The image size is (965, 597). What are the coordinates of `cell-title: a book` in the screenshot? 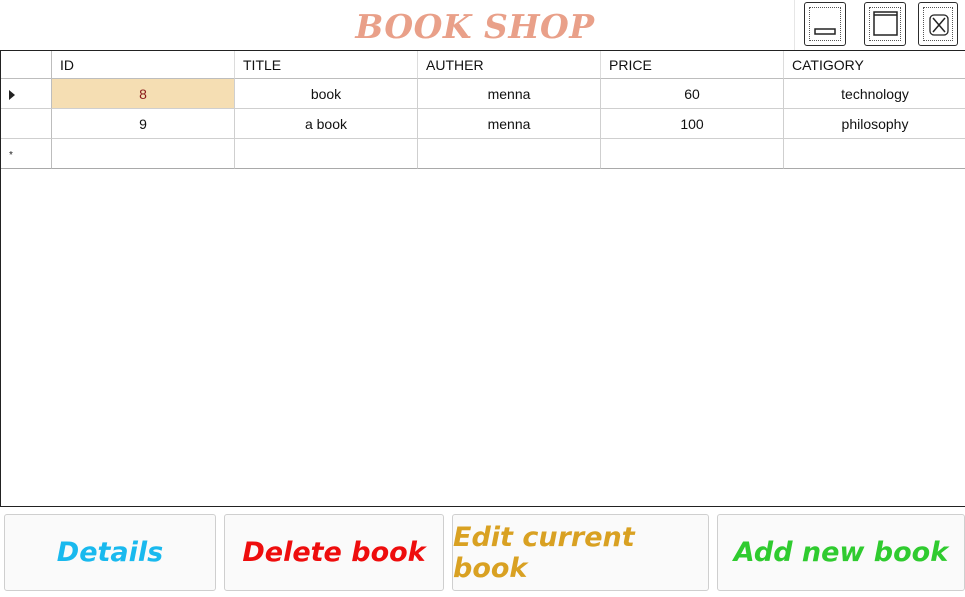 It's located at (326, 124).